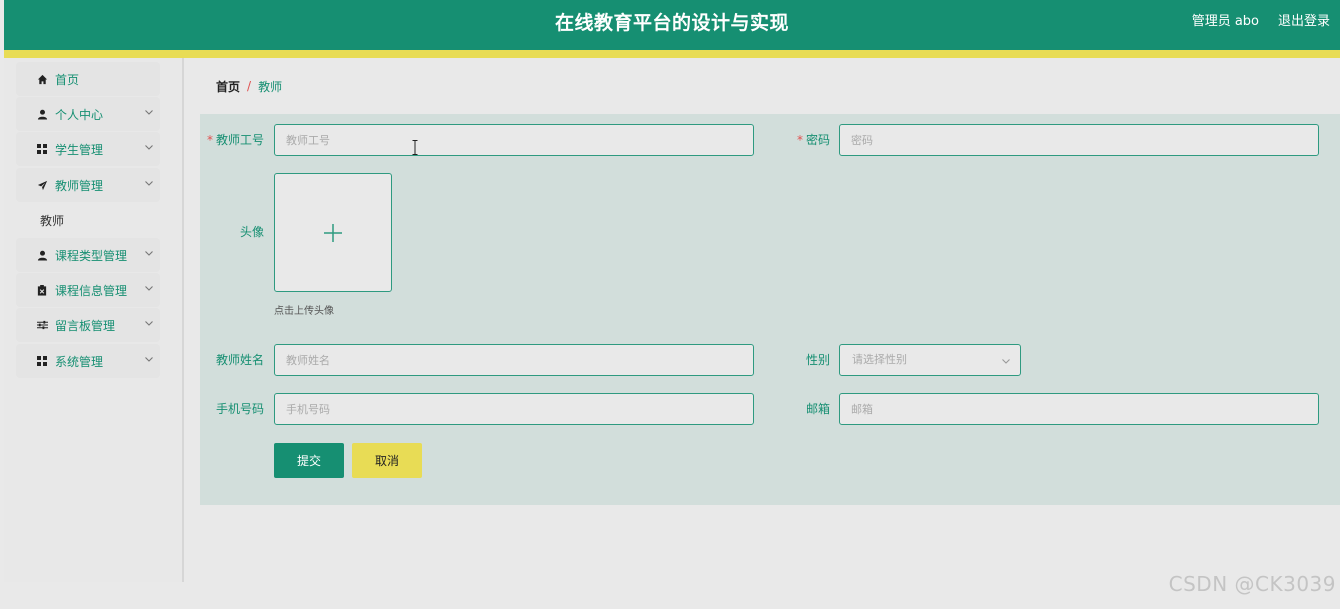 The height and width of the screenshot is (609, 1340). I want to click on sidebar-item-label: 课程类型管理, so click(91, 255).